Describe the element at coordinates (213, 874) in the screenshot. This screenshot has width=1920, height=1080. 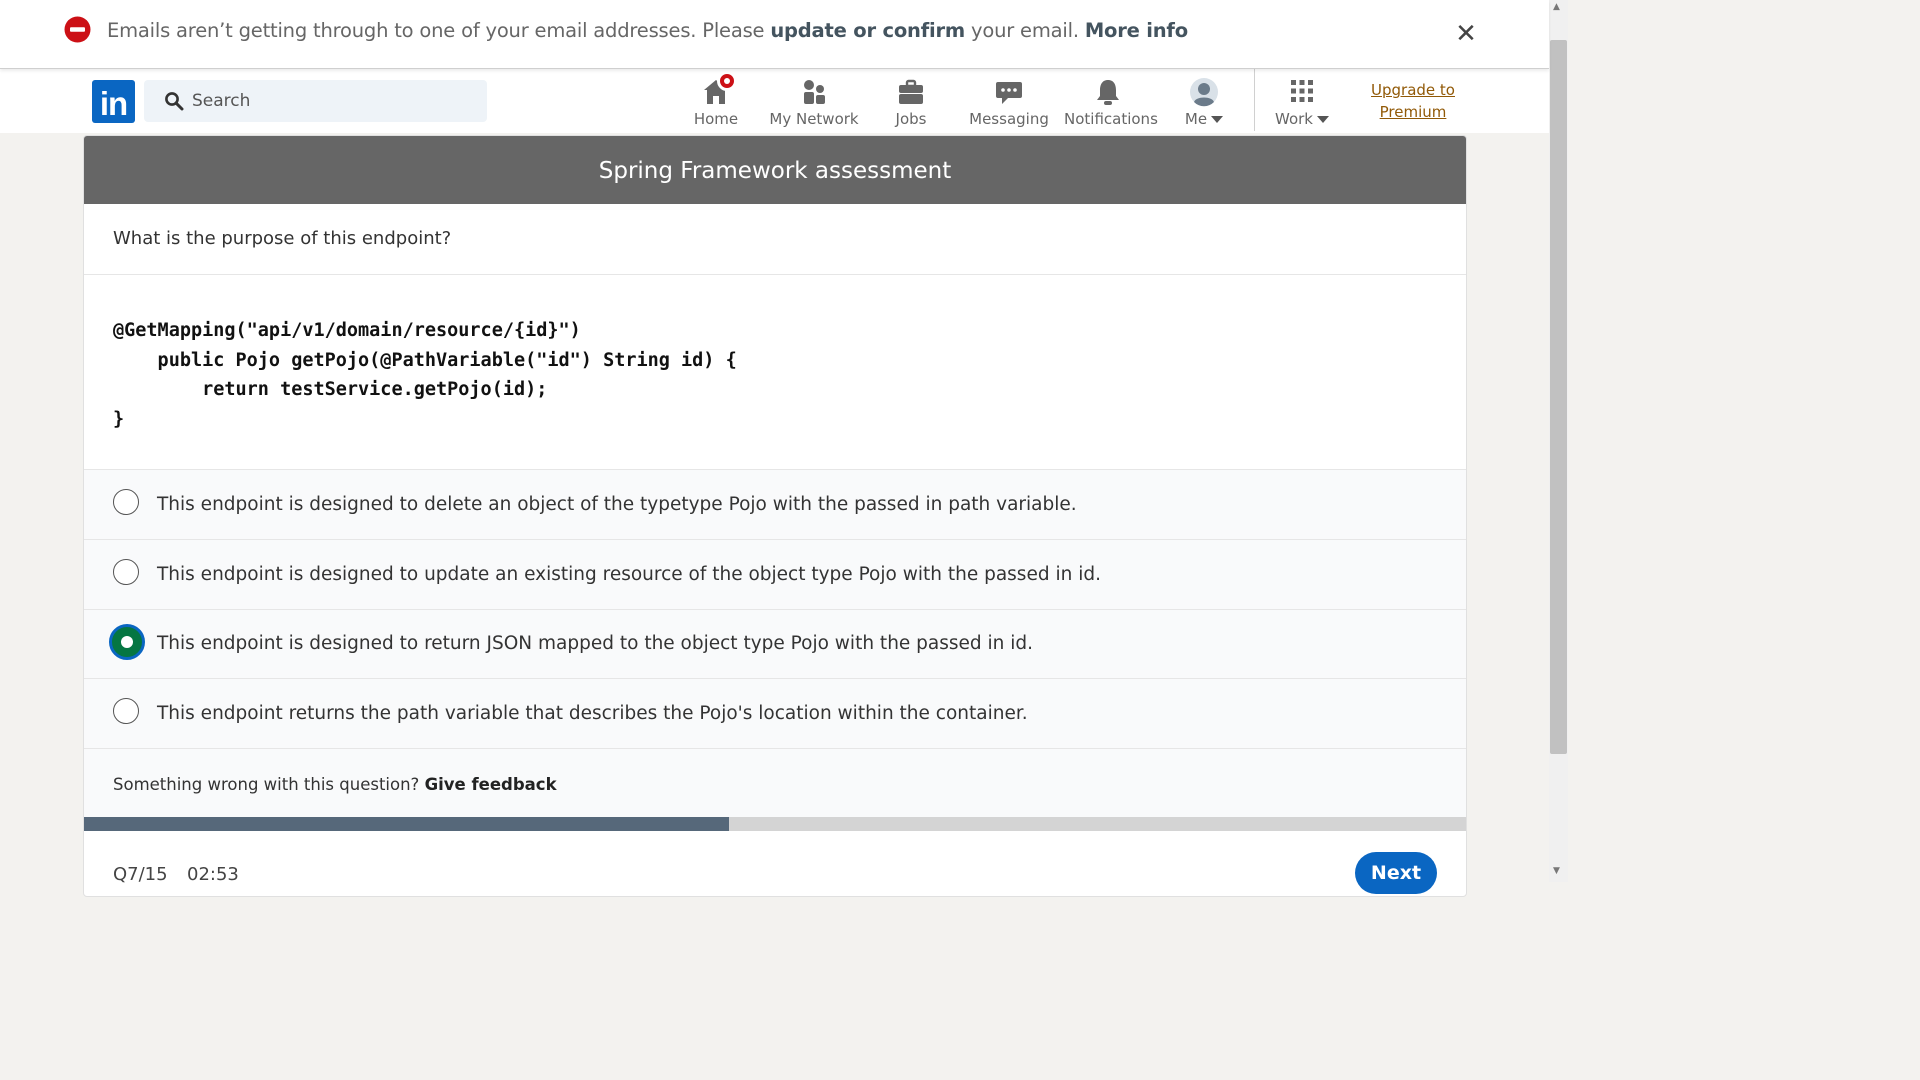
I see `timer: 02:53` at that location.